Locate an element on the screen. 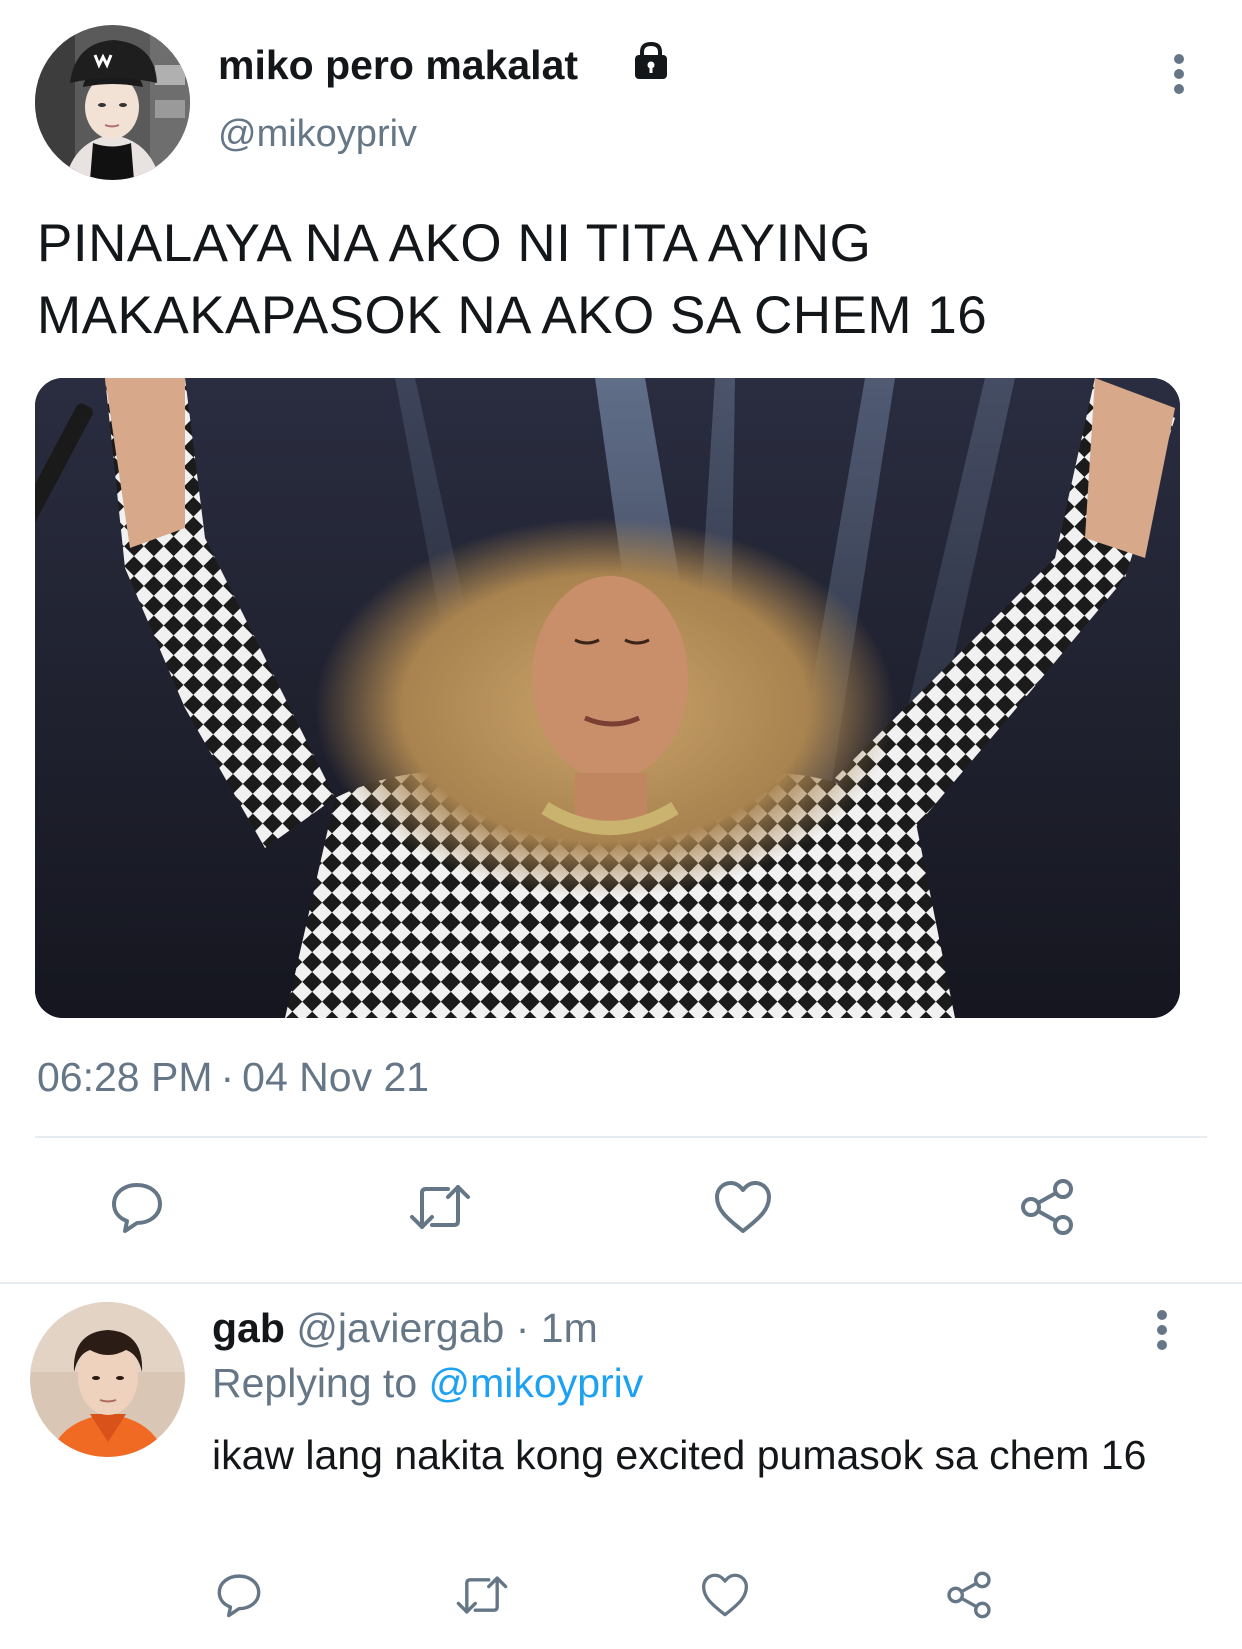 This screenshot has height=1649, width=1242. reply-display-name: gab is located at coordinates (248, 1328).